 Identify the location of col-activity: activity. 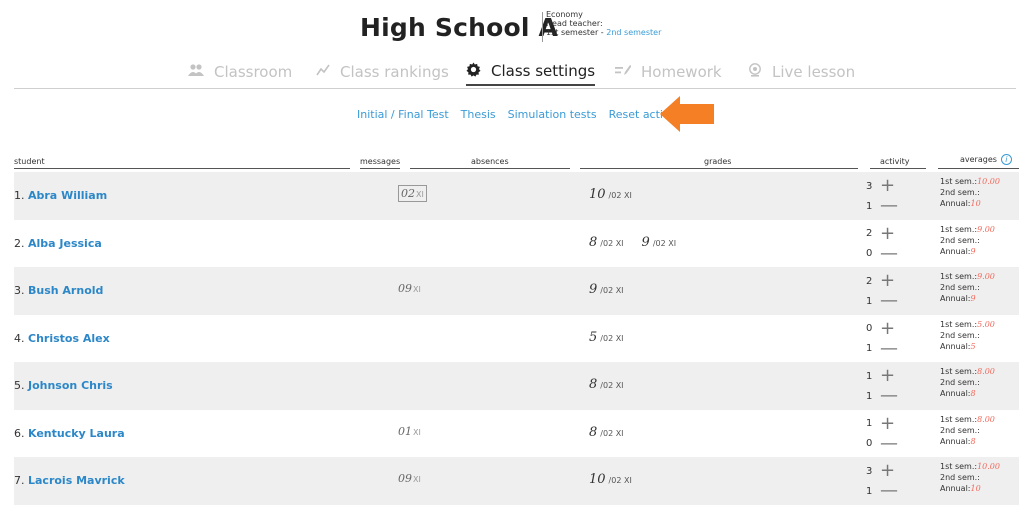
(895, 161).